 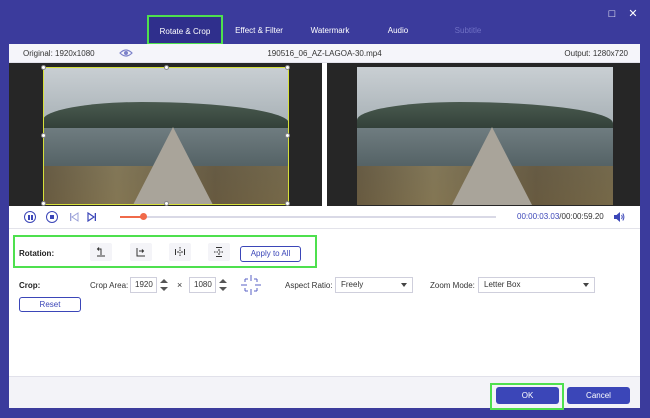 What do you see at coordinates (180, 285) in the screenshot?
I see `times-sign: ×` at bounding box center [180, 285].